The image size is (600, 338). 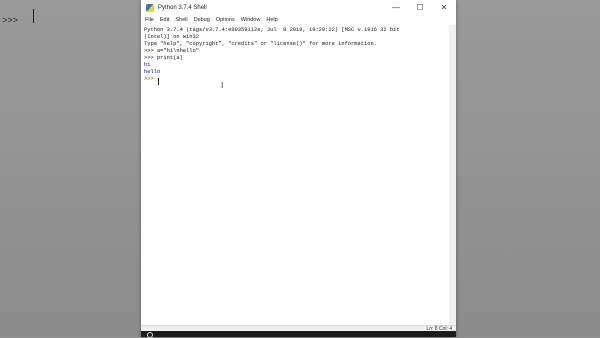 What do you see at coordinates (149, 20) in the screenshot?
I see `menu-file: File` at bounding box center [149, 20].